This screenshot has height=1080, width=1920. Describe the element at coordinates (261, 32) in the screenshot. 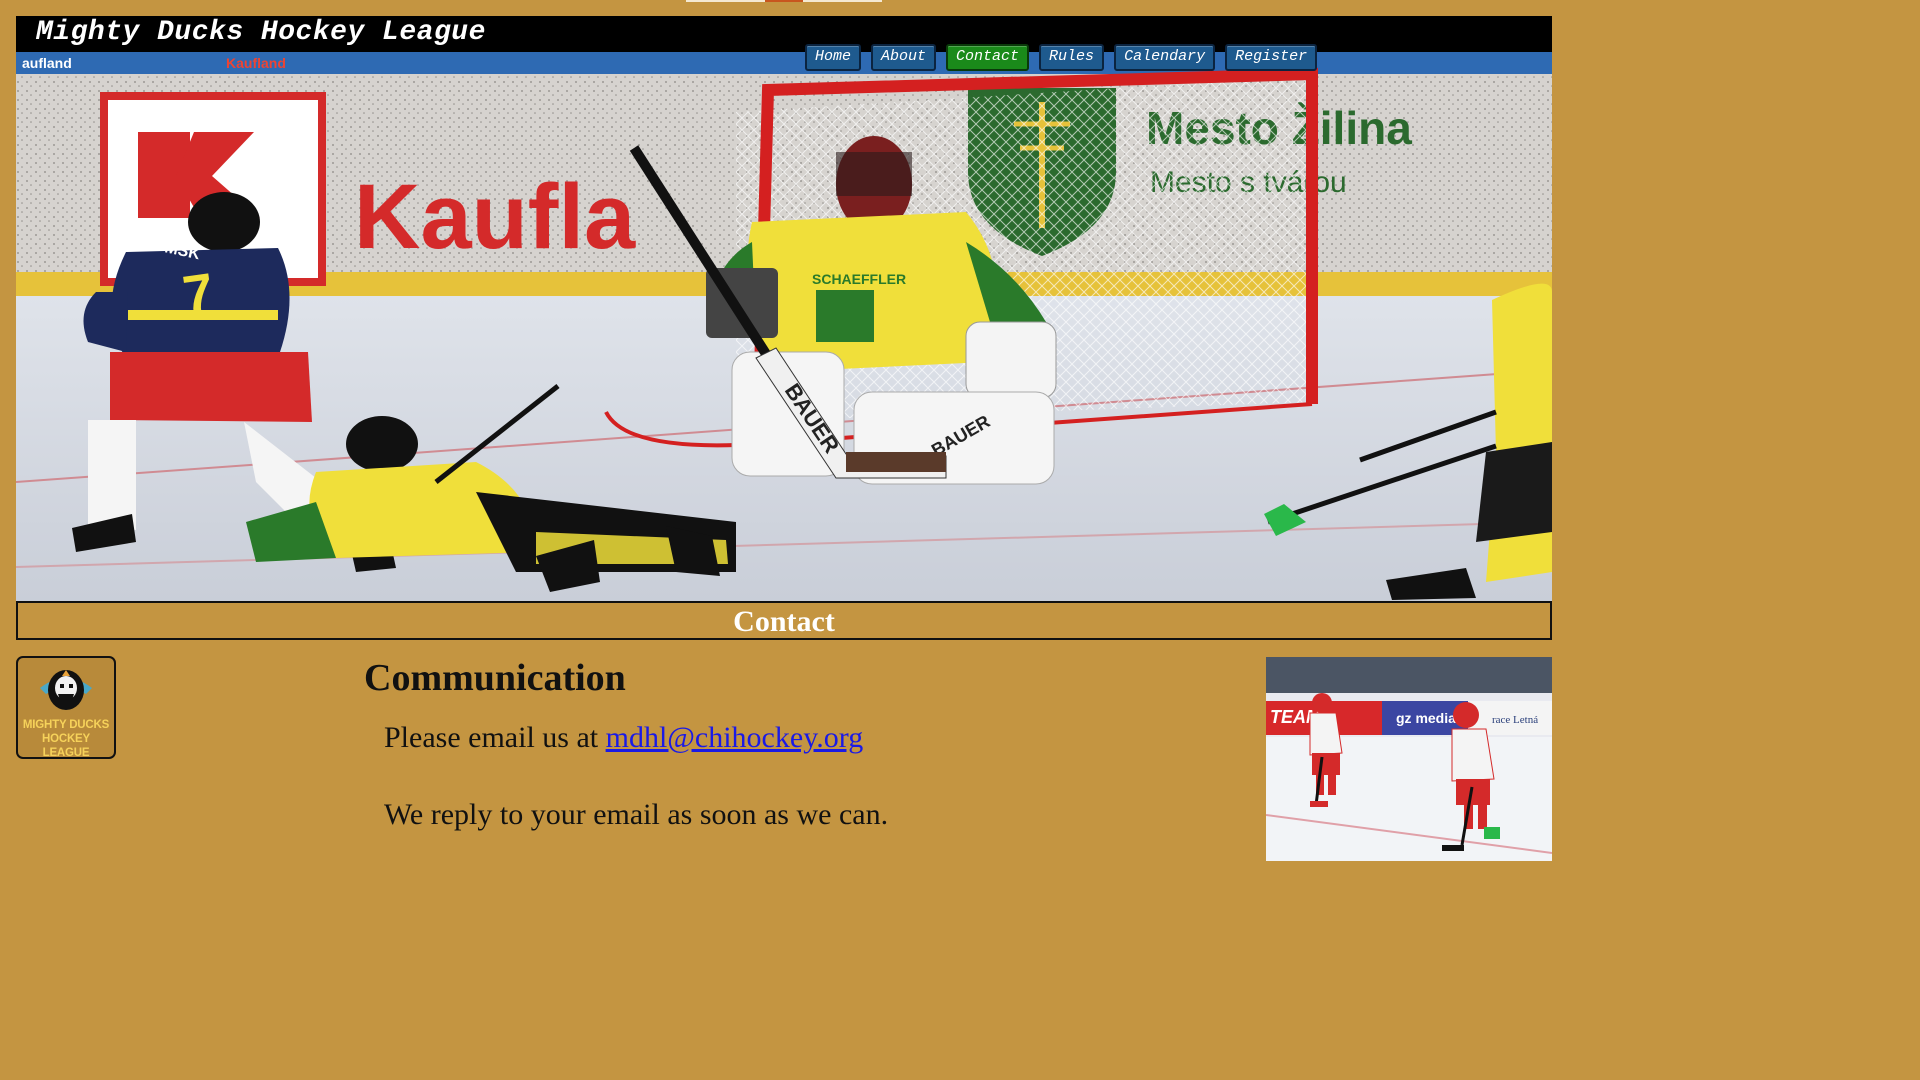

I see `site-title: Mighty Ducks Hockey League` at that location.